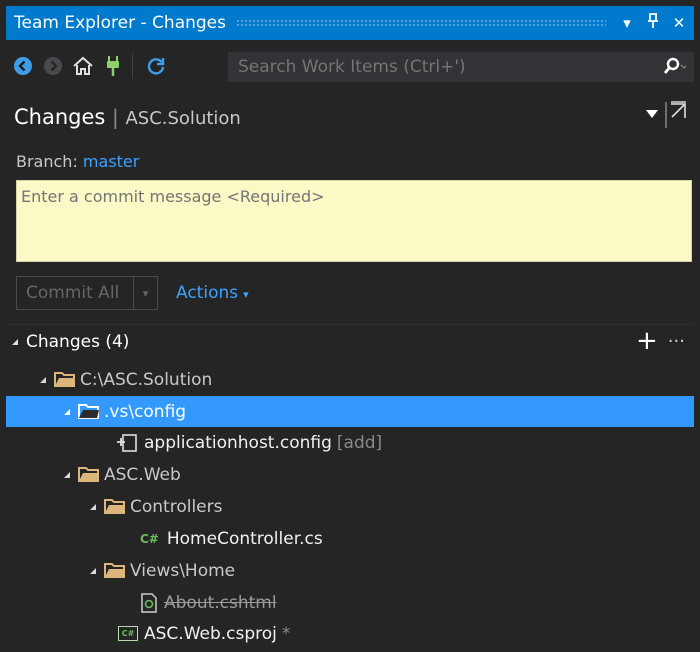  What do you see at coordinates (350, 324) in the screenshot?
I see `section-divider` at bounding box center [350, 324].